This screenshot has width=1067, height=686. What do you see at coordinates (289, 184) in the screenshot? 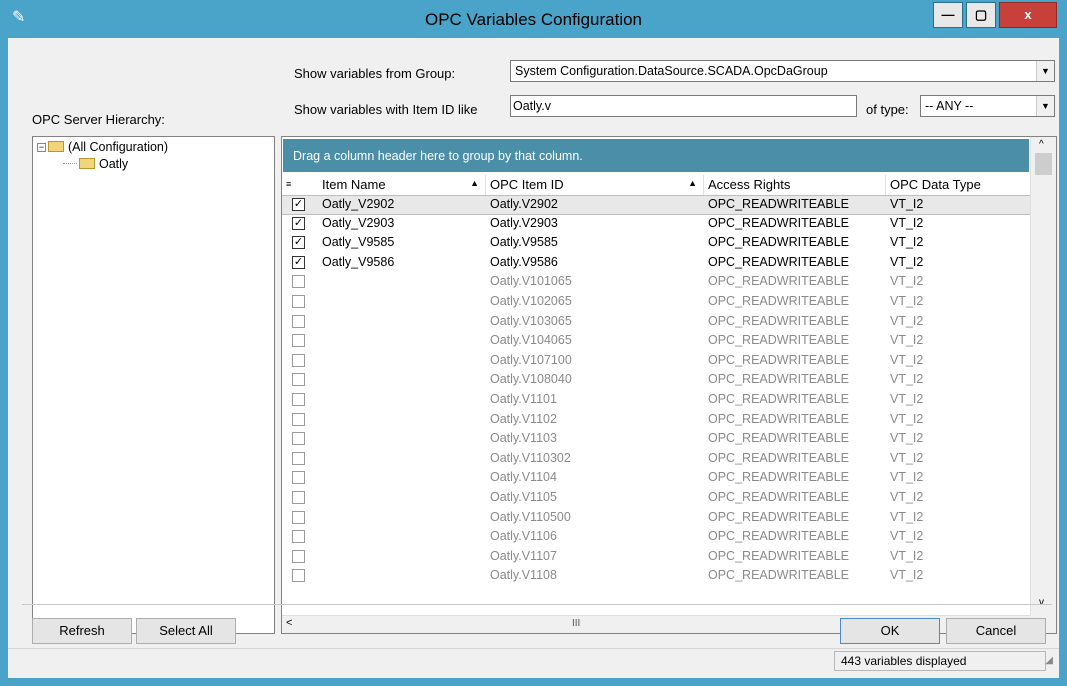
I see `row-header-icon: ≡` at bounding box center [289, 184].